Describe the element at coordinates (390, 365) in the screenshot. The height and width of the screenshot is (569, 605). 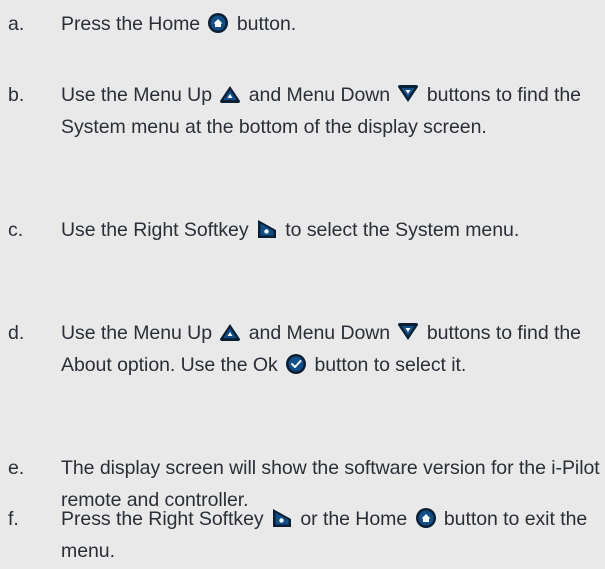
I see `step-text-part: button to select it.` at that location.